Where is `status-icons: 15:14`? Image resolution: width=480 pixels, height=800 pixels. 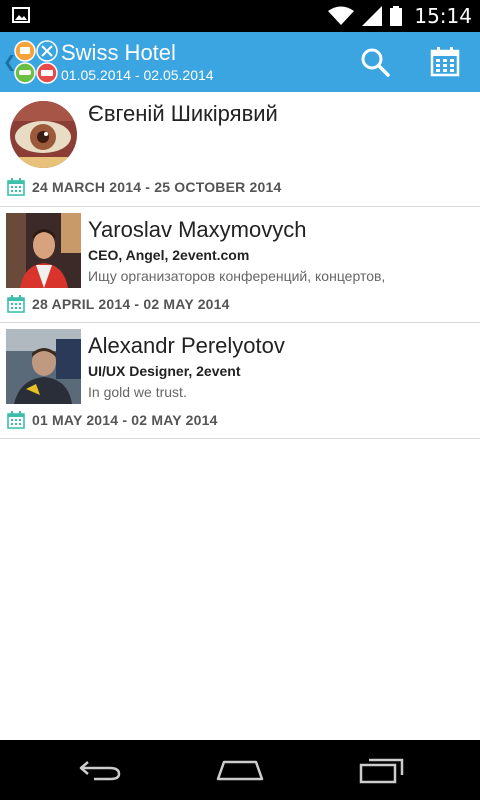
status-icons: 15:14 is located at coordinates (400, 16).